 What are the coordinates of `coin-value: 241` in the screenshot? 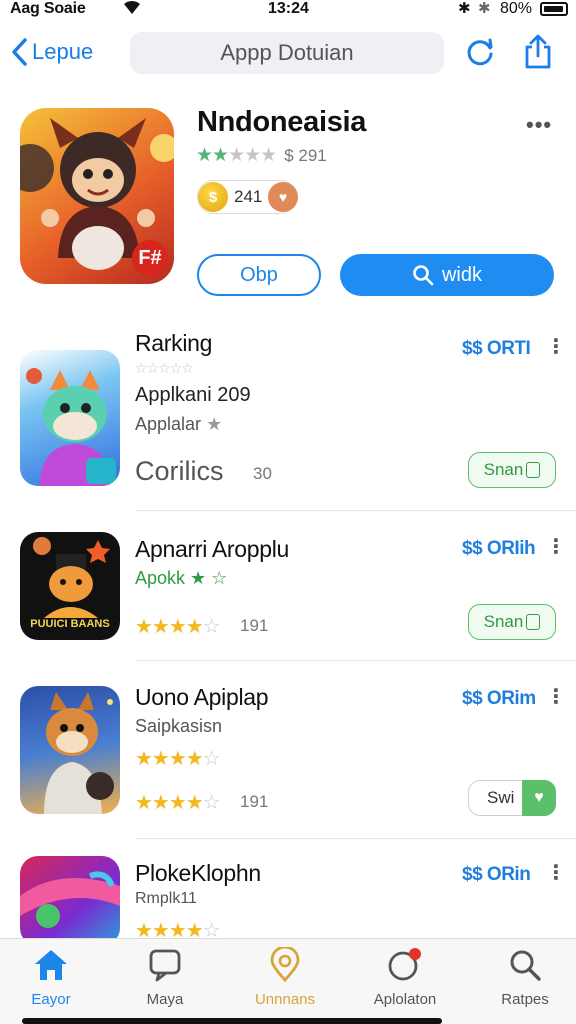 It's located at (248, 196).